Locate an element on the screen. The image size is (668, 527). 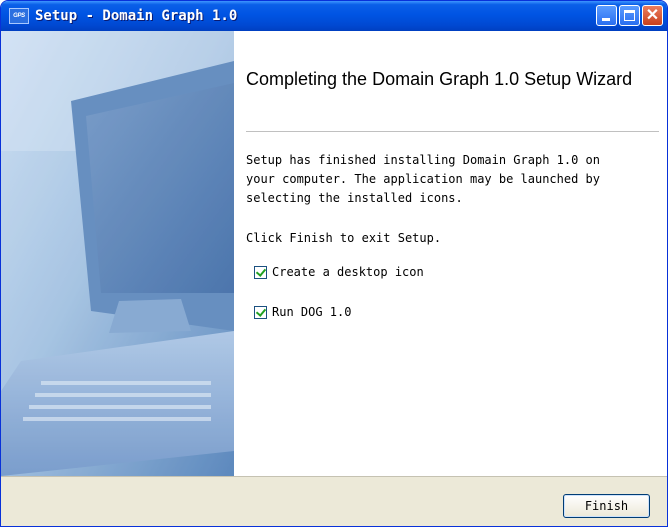
run-app-checkbox is located at coordinates (260, 312).